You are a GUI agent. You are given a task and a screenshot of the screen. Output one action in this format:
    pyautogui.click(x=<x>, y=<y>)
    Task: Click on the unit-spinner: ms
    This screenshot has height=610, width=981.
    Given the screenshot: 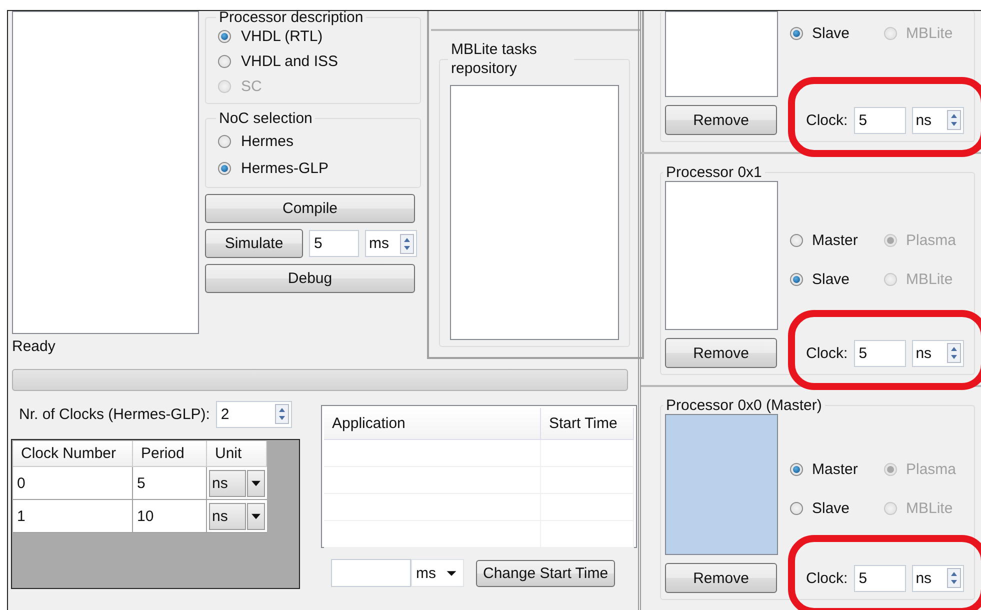 What is the action you would take?
    pyautogui.click(x=391, y=243)
    